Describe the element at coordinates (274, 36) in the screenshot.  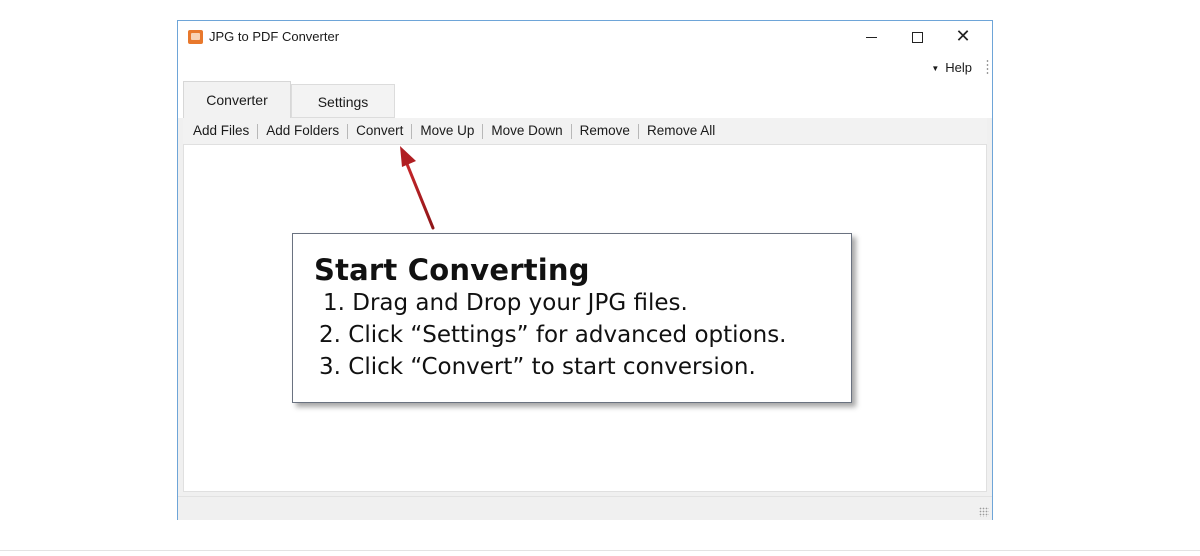
I see `window-title: JPG to PDF Converter` at that location.